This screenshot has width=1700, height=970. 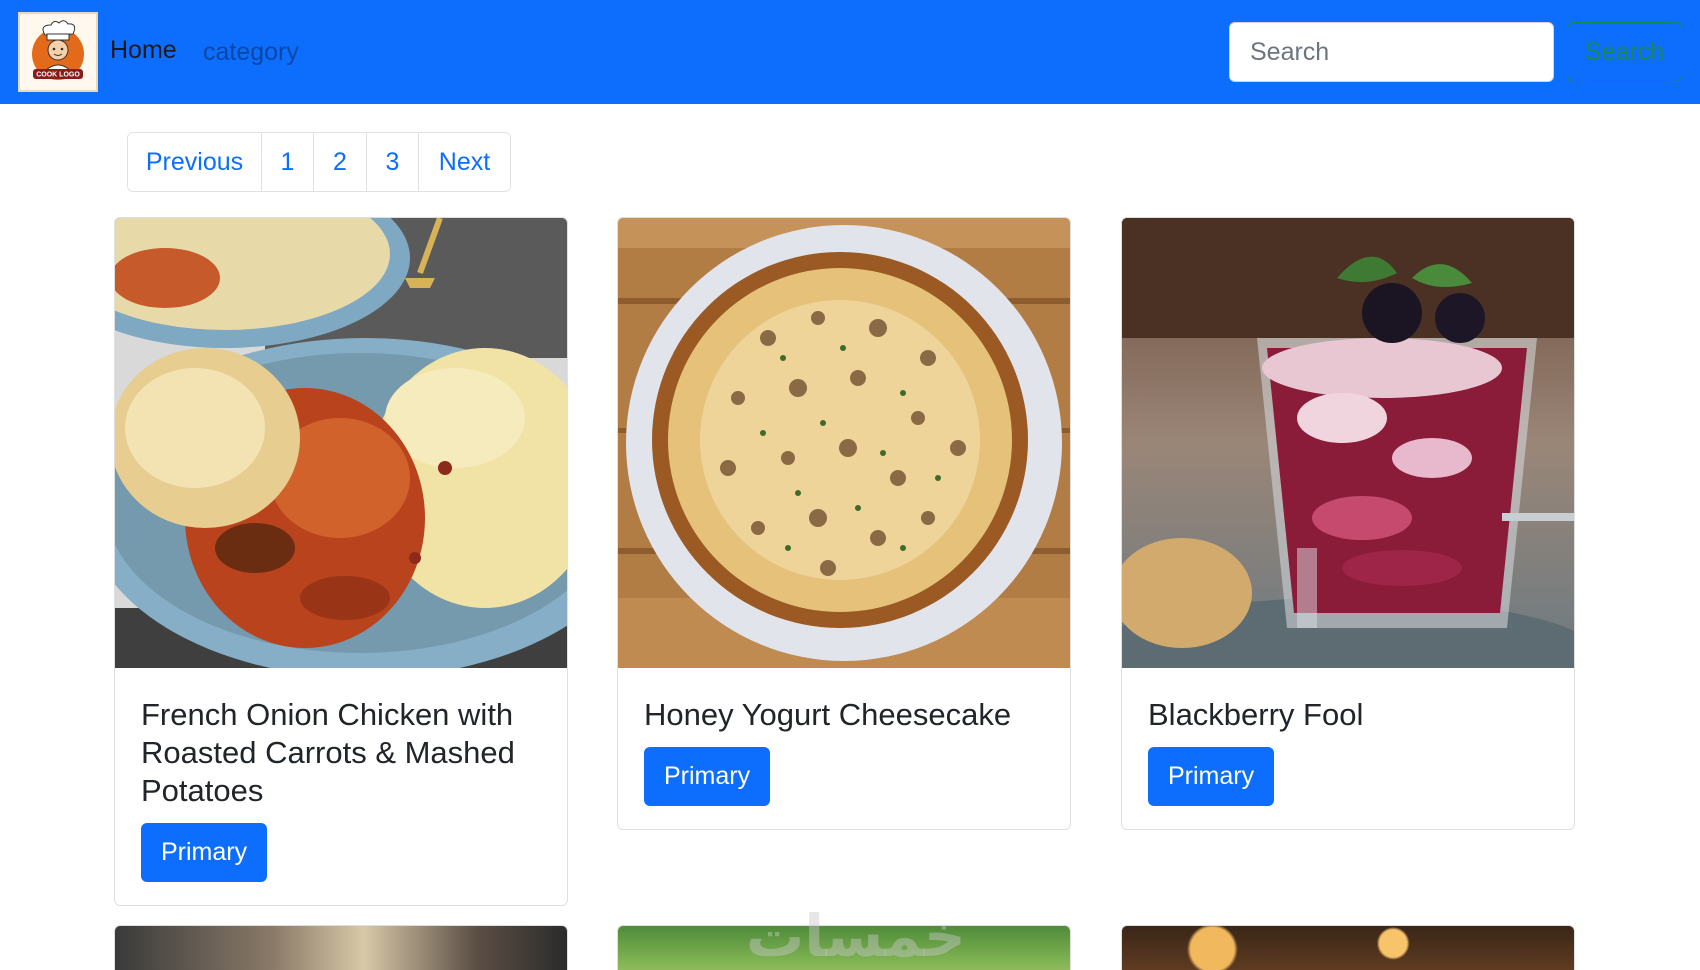 What do you see at coordinates (844, 748) in the screenshot?
I see `card-body: Honey Yogurt Cheesecake Primary` at bounding box center [844, 748].